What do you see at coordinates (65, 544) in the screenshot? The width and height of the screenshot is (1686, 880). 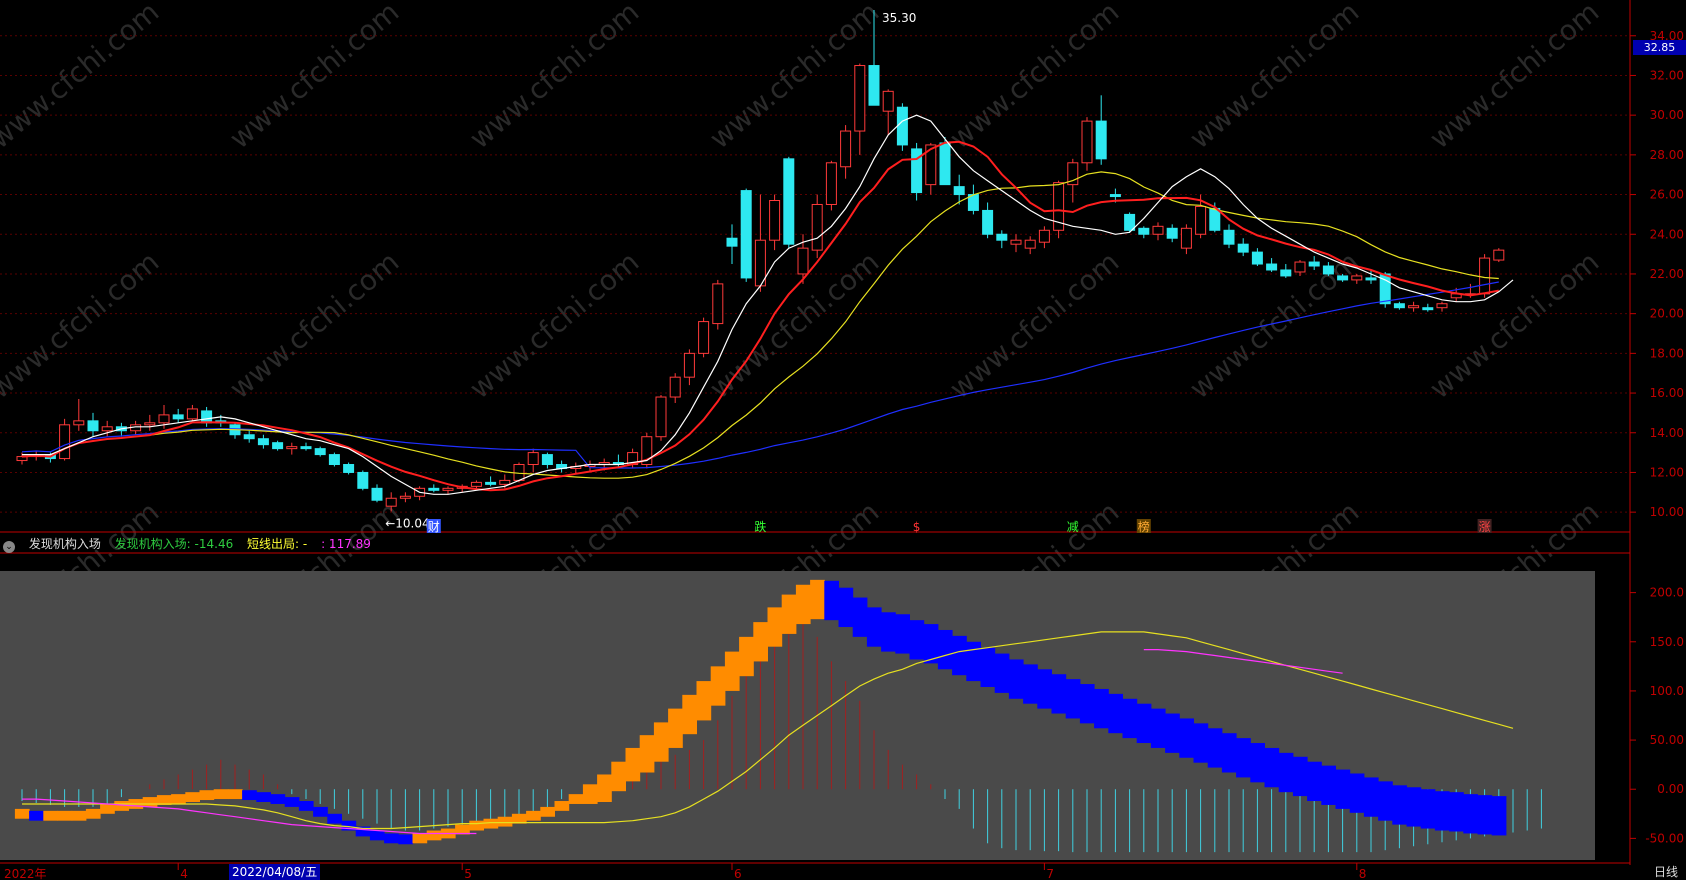 I see `indicator-name: 发现机构入场` at bounding box center [65, 544].